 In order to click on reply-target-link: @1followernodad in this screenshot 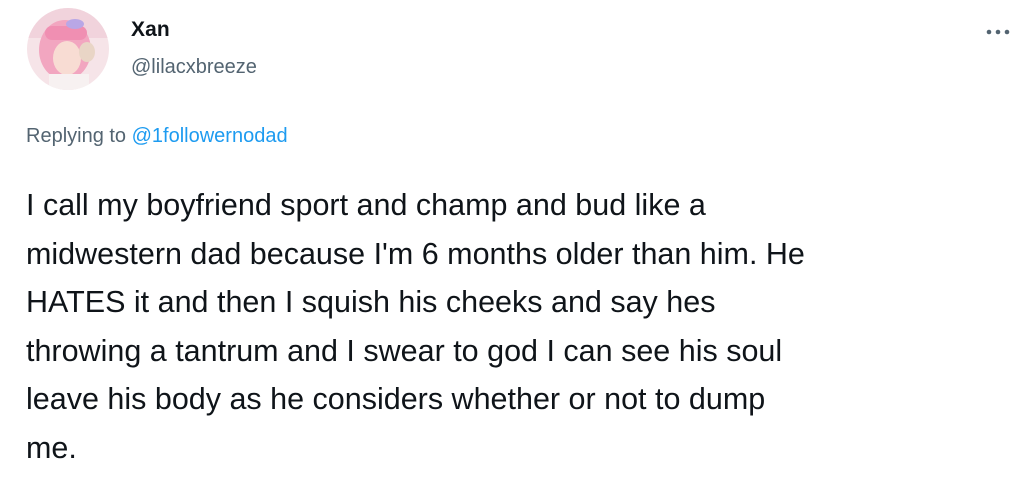, I will do `click(210, 136)`.